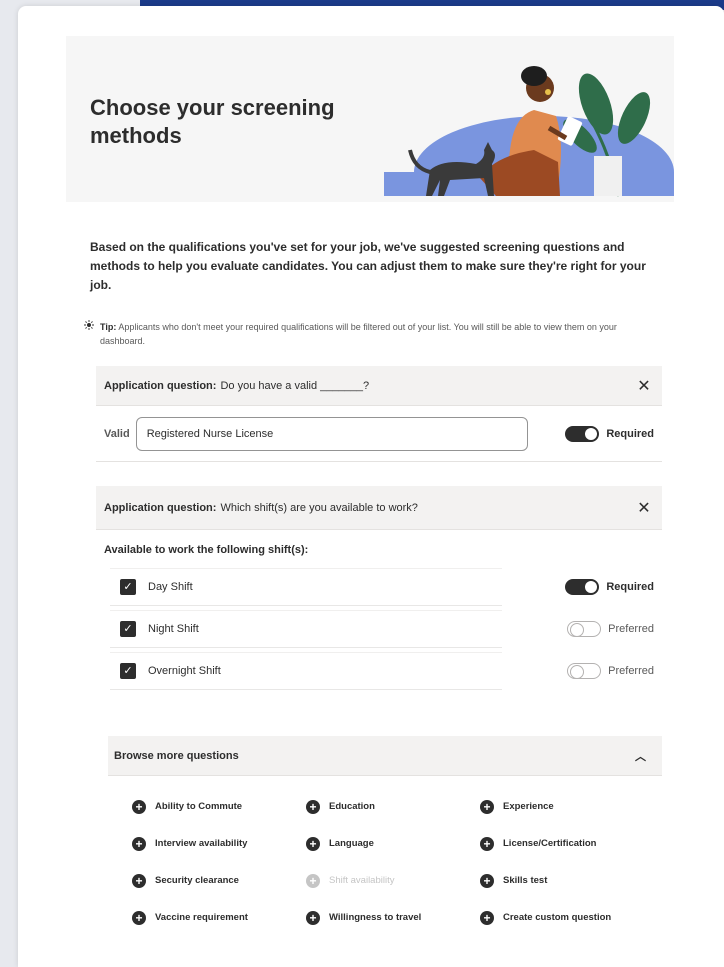  I want to click on browse-title: Browse more questions, so click(176, 755).